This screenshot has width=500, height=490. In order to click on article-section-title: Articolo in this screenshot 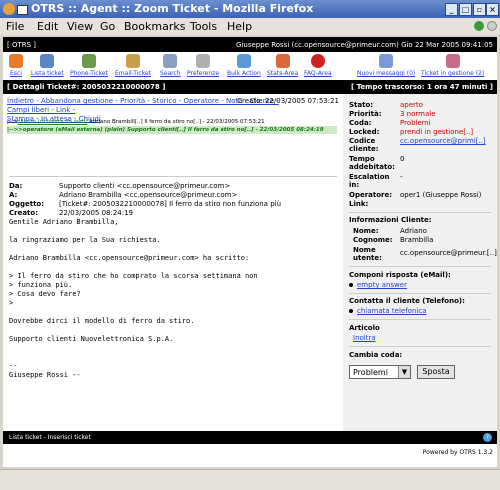, I will do `click(364, 328)`.